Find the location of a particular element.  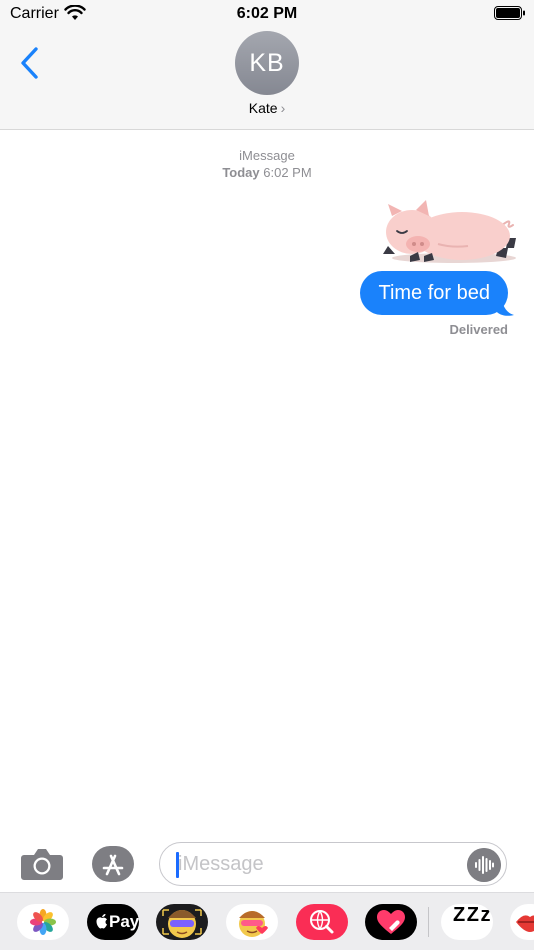

app-drawer: Pay Z Z z is located at coordinates (267, 921).